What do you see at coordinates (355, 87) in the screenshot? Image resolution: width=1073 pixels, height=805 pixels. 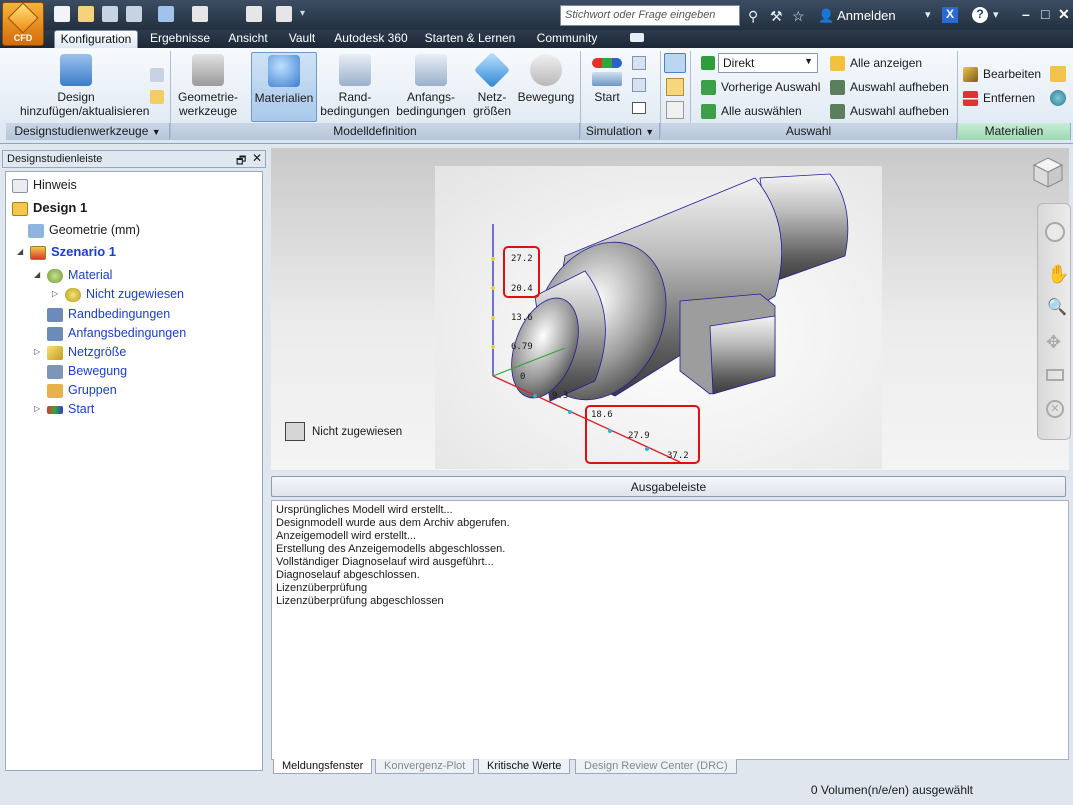 I see `boundary-conditions-button: Rand-bedingungen` at bounding box center [355, 87].